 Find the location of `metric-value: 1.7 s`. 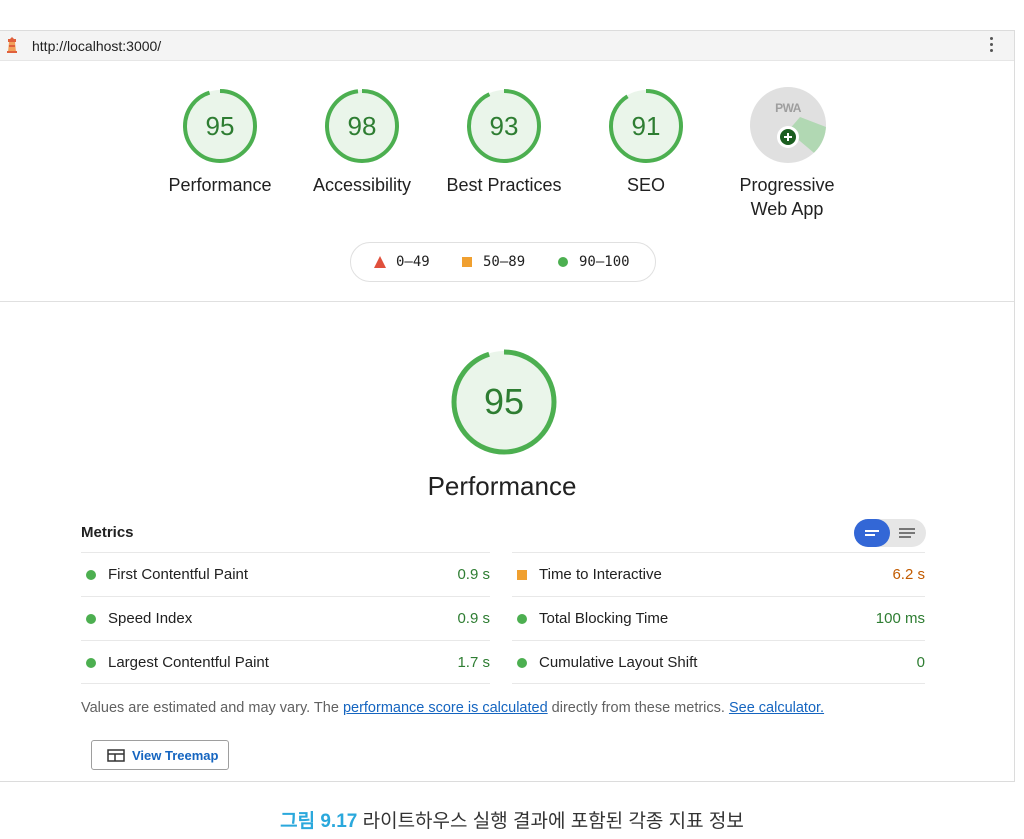

metric-value: 1.7 s is located at coordinates (473, 662).